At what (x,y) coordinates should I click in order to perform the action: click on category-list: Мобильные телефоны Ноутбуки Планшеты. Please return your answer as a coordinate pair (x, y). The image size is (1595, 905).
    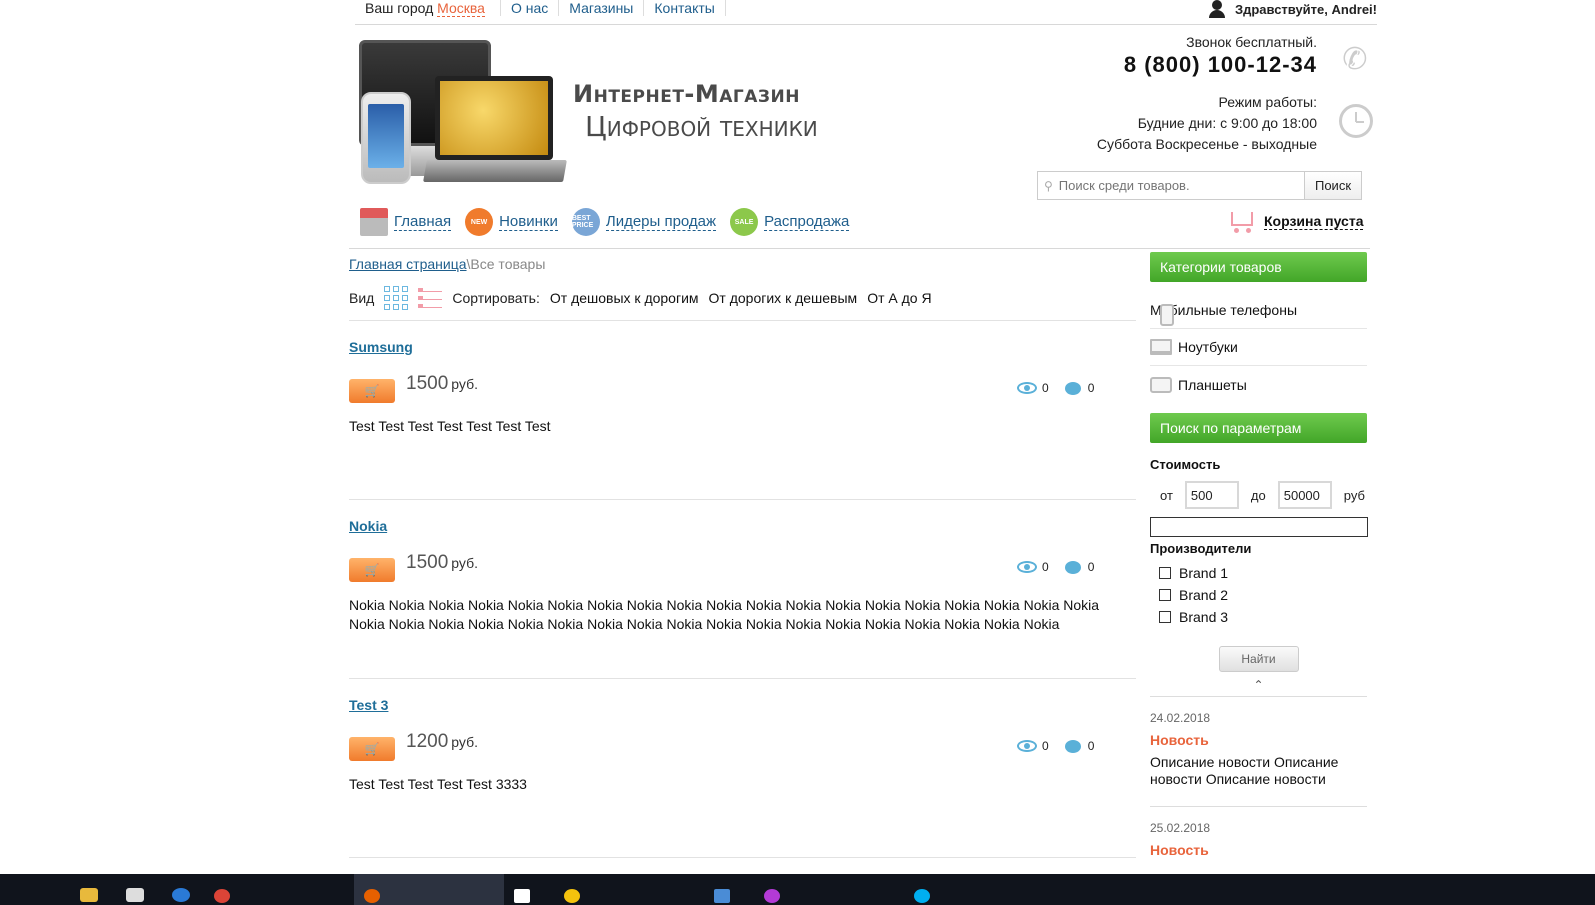
    Looking at the image, I should click on (1258, 347).